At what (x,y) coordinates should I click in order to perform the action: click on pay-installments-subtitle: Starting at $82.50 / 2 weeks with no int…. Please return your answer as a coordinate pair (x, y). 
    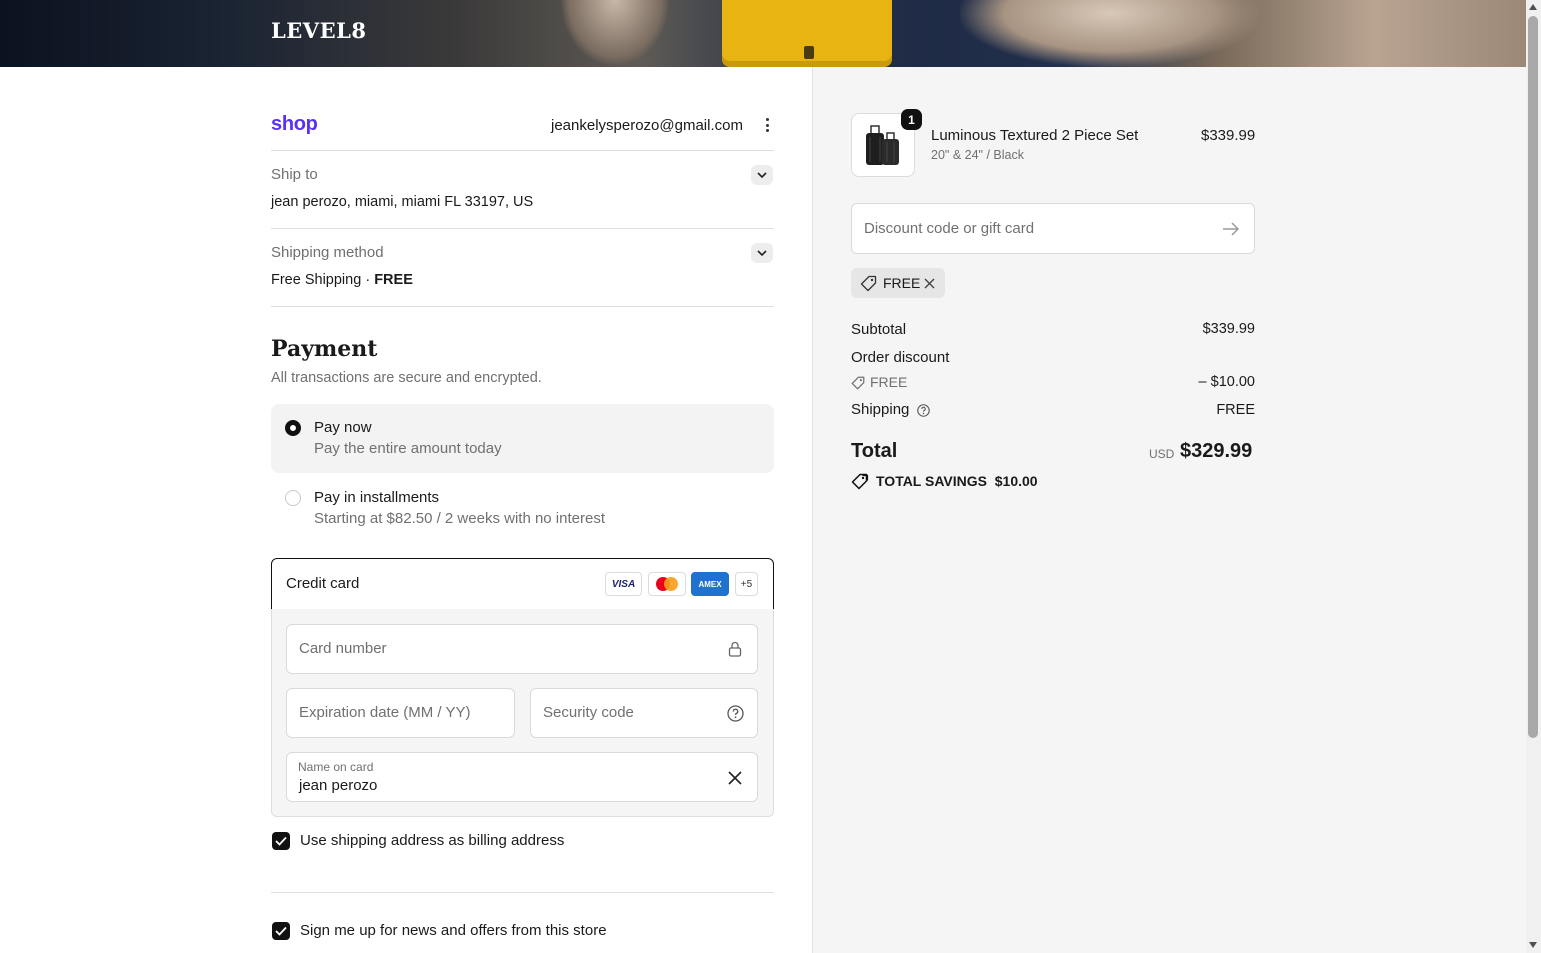
    Looking at the image, I should click on (459, 518).